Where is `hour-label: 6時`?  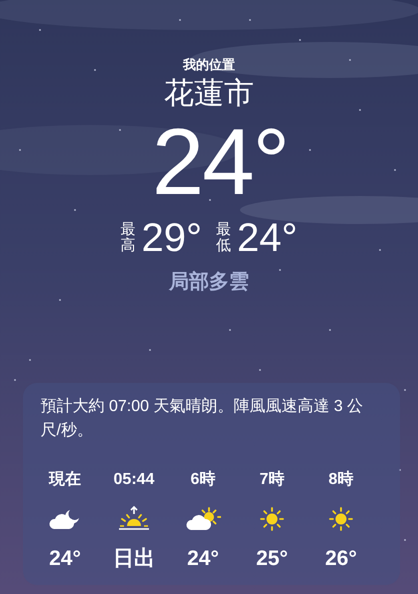
hour-label: 6時 is located at coordinates (203, 480).